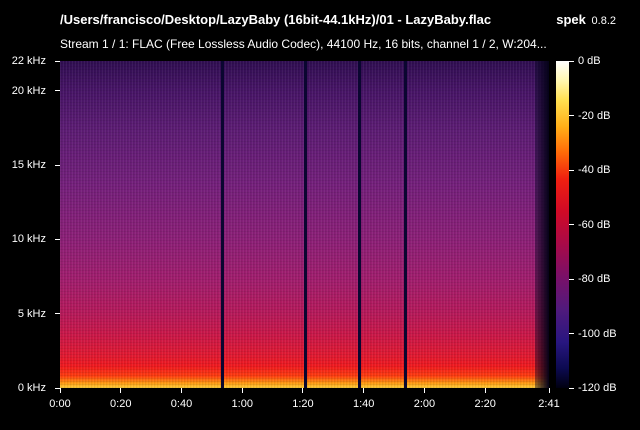  Describe the element at coordinates (28, 90) in the screenshot. I see `frequency-tick-label: 20 kHz` at that location.